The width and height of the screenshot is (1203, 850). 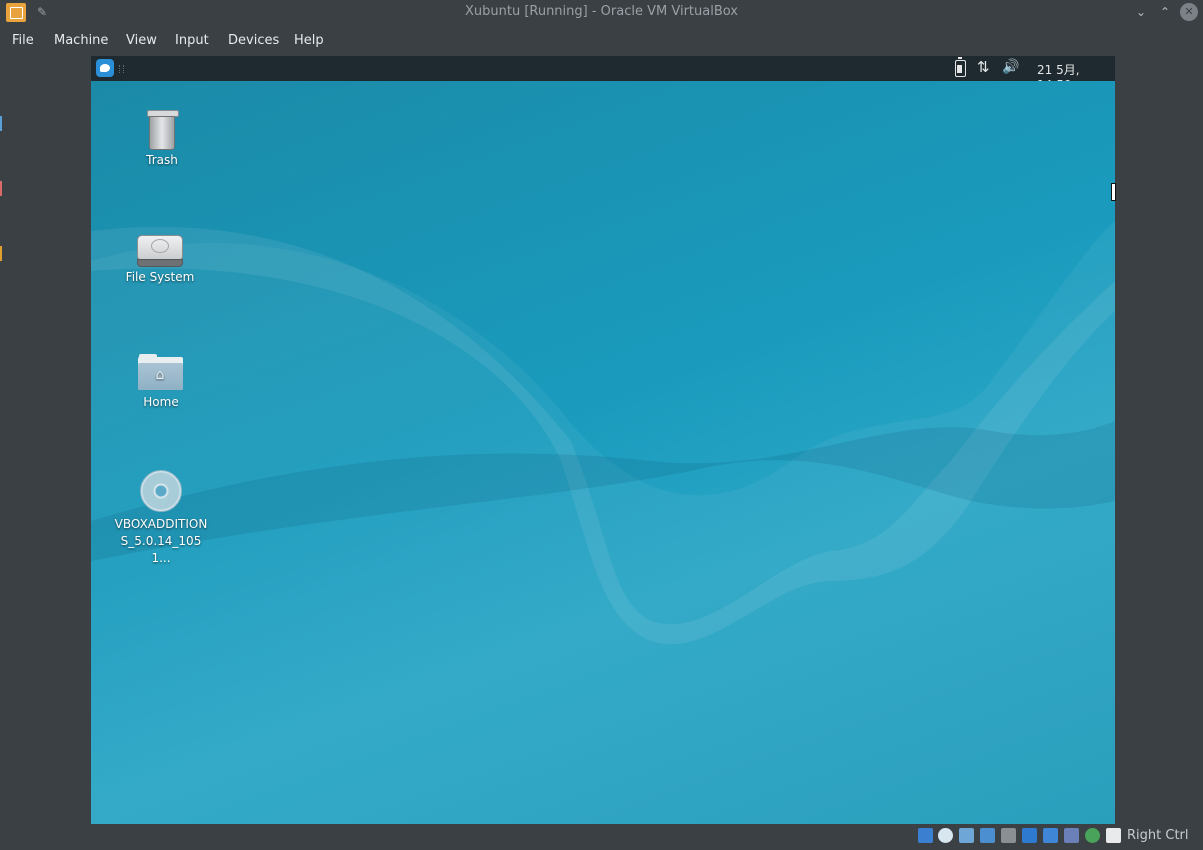 What do you see at coordinates (1165, 12) in the screenshot?
I see `maximize-button: ⌃` at bounding box center [1165, 12].